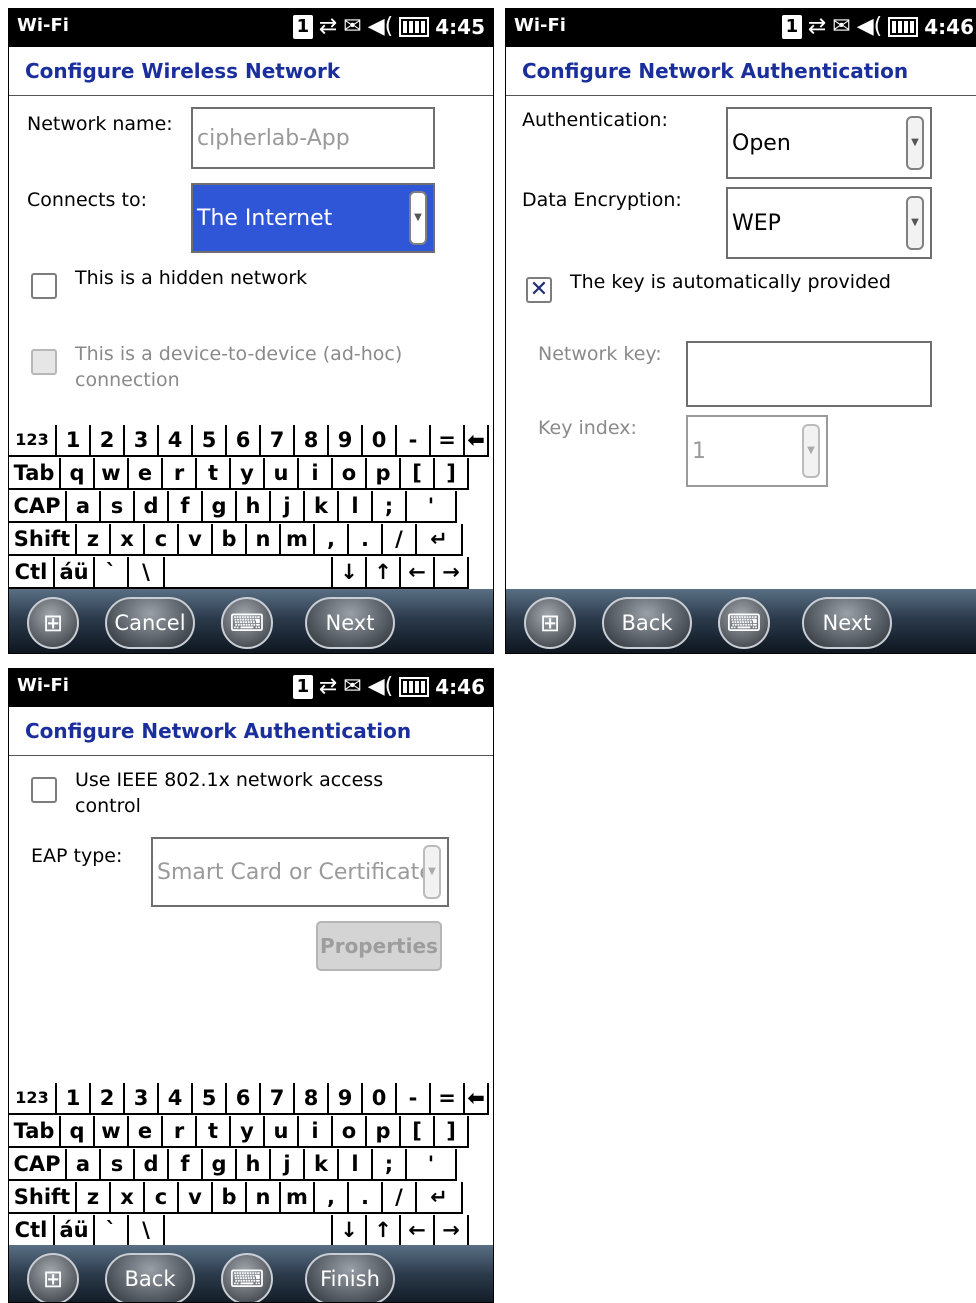 This screenshot has height=1303, width=976. Describe the element at coordinates (84, 507) in the screenshot. I see `key: a` at that location.